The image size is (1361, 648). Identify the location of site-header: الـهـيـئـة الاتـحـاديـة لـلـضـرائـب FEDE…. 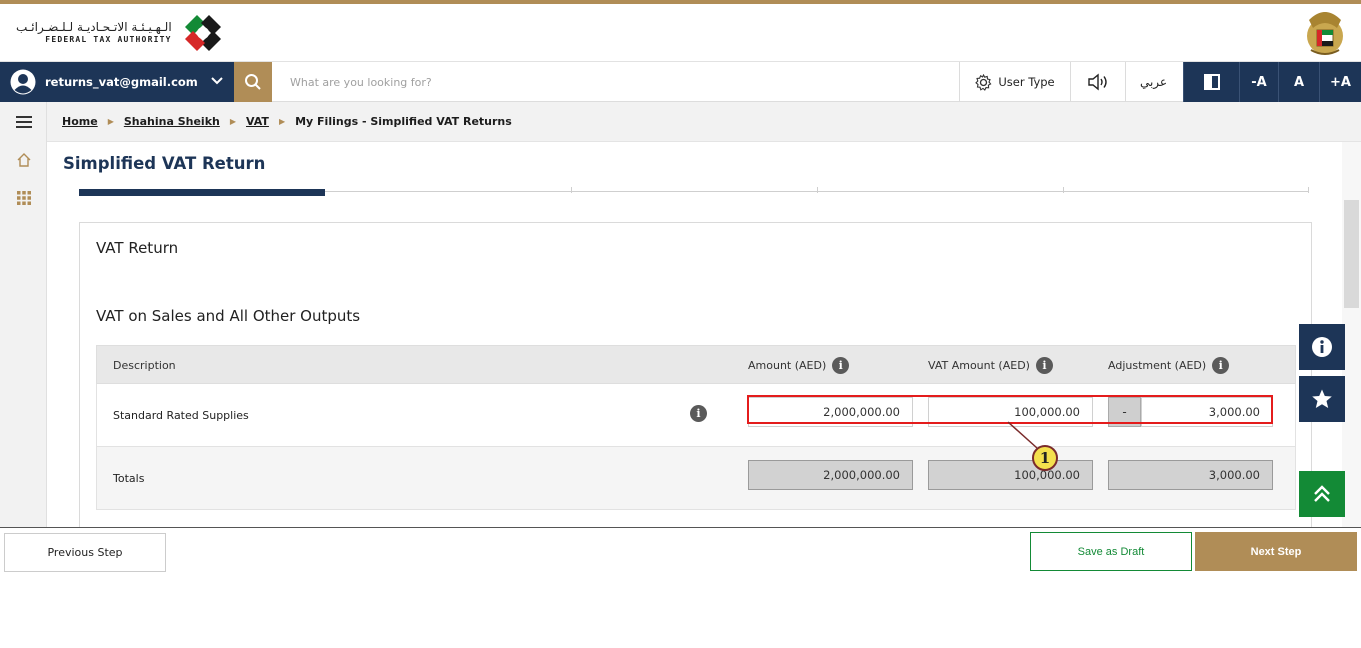
(680, 33).